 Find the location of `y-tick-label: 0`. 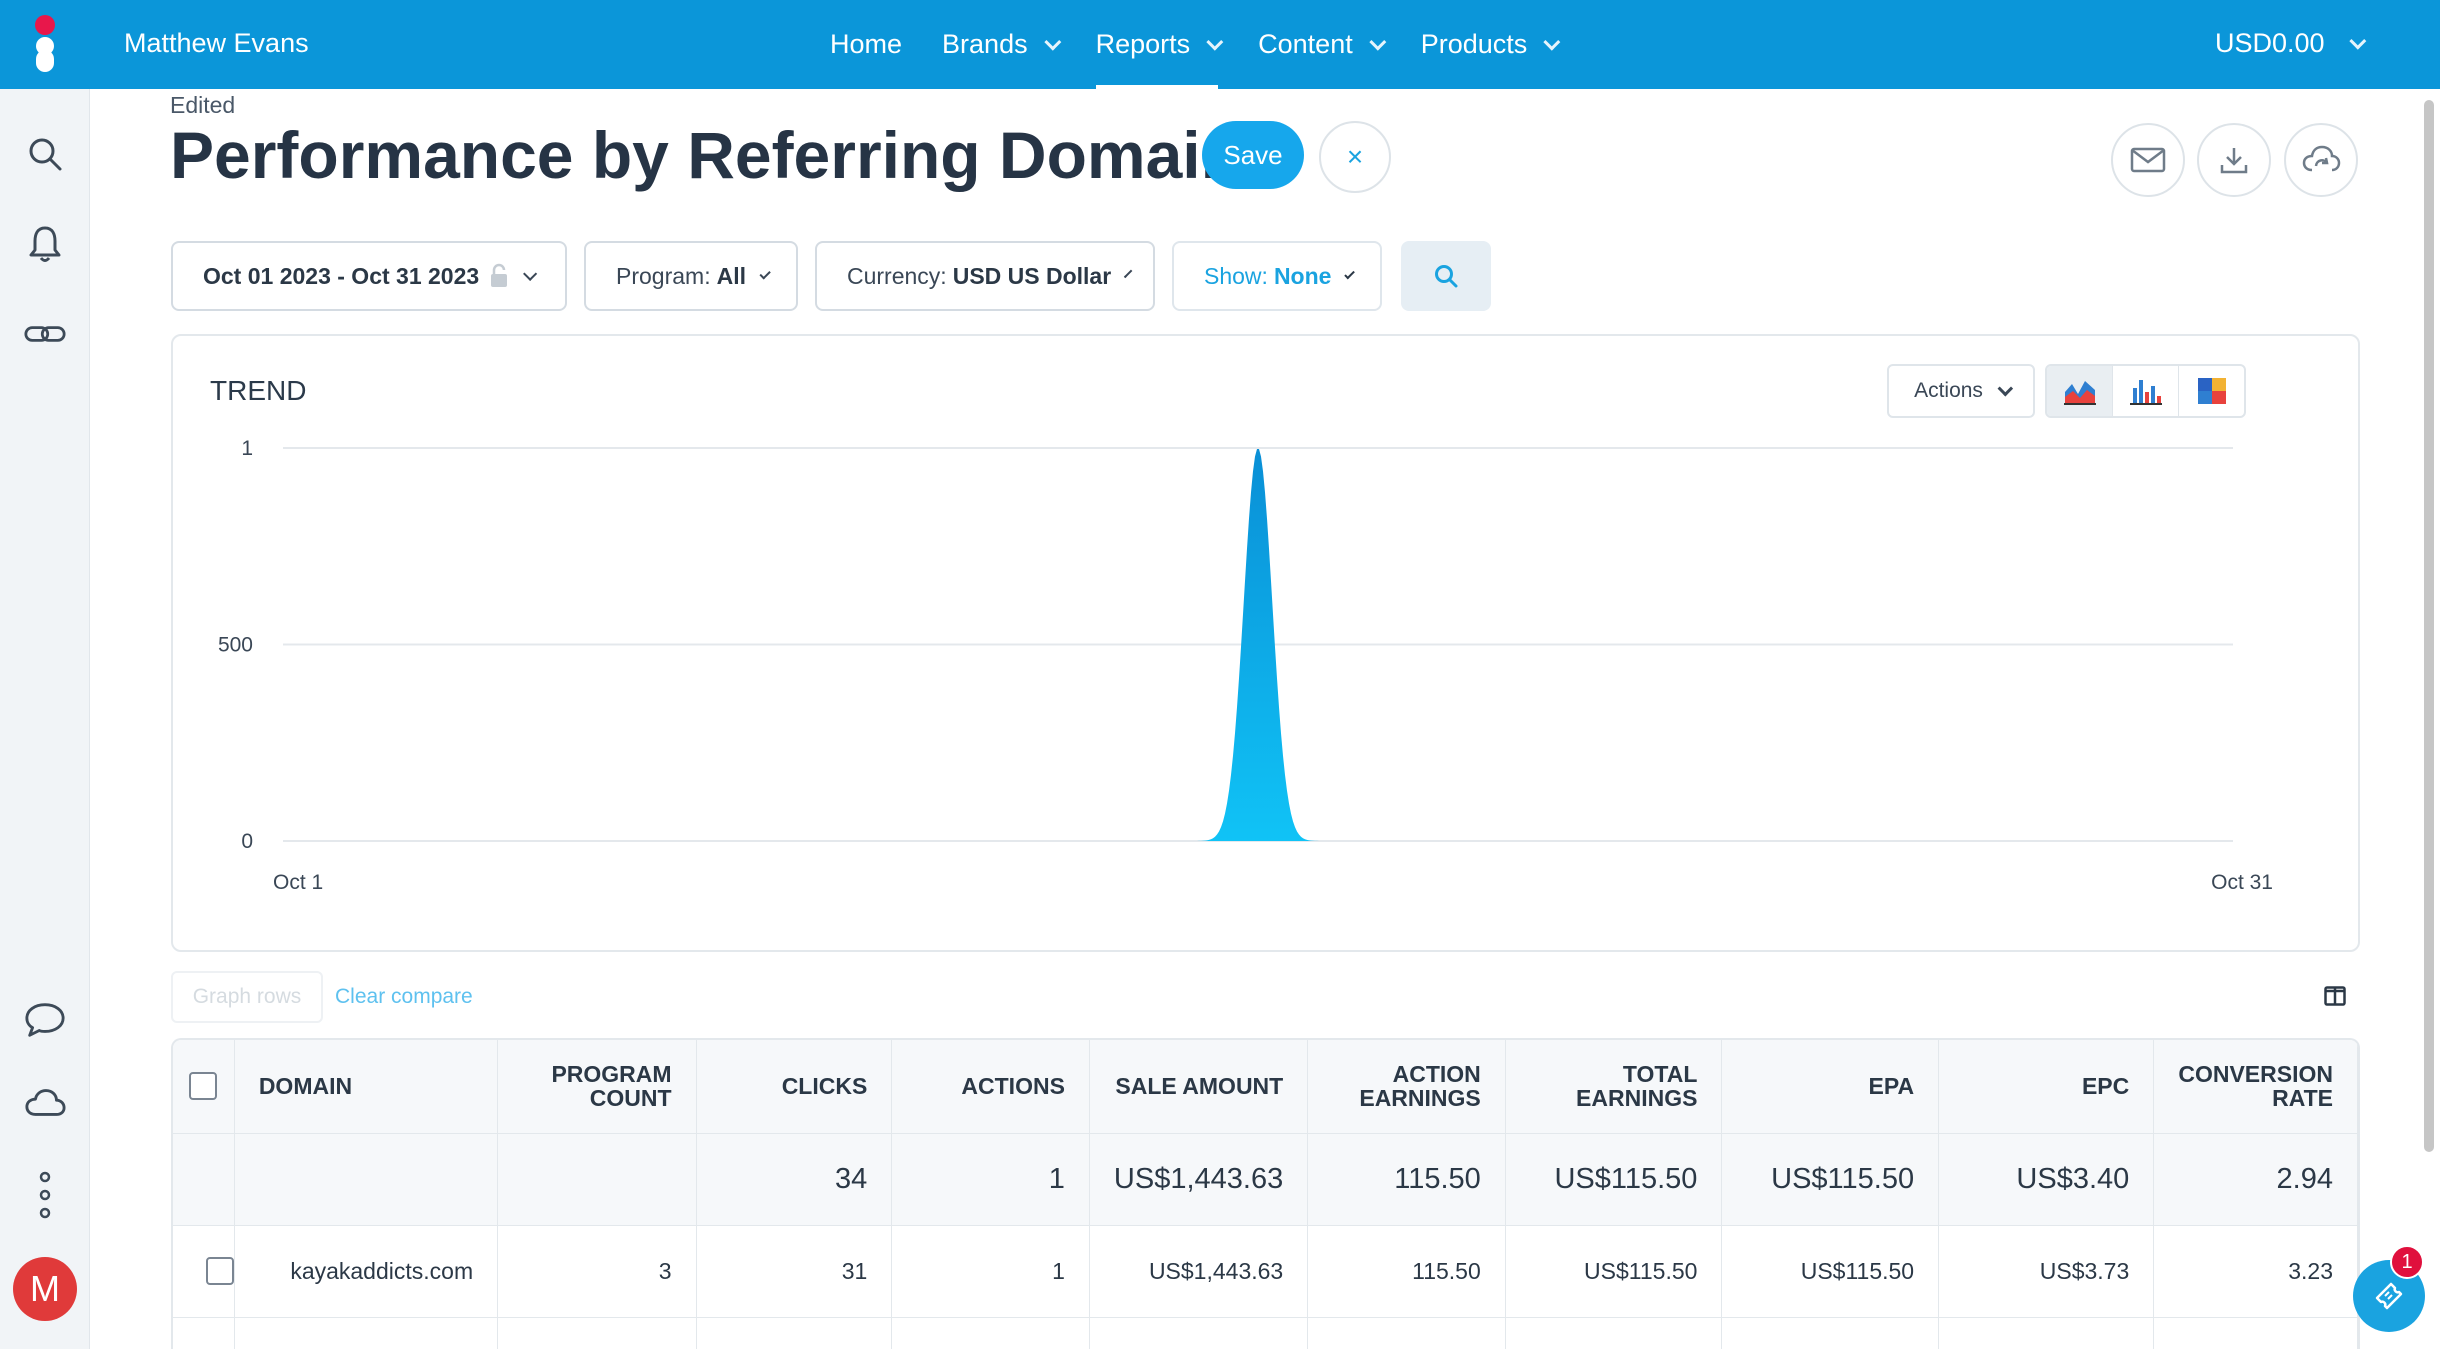

y-tick-label: 0 is located at coordinates (247, 841).